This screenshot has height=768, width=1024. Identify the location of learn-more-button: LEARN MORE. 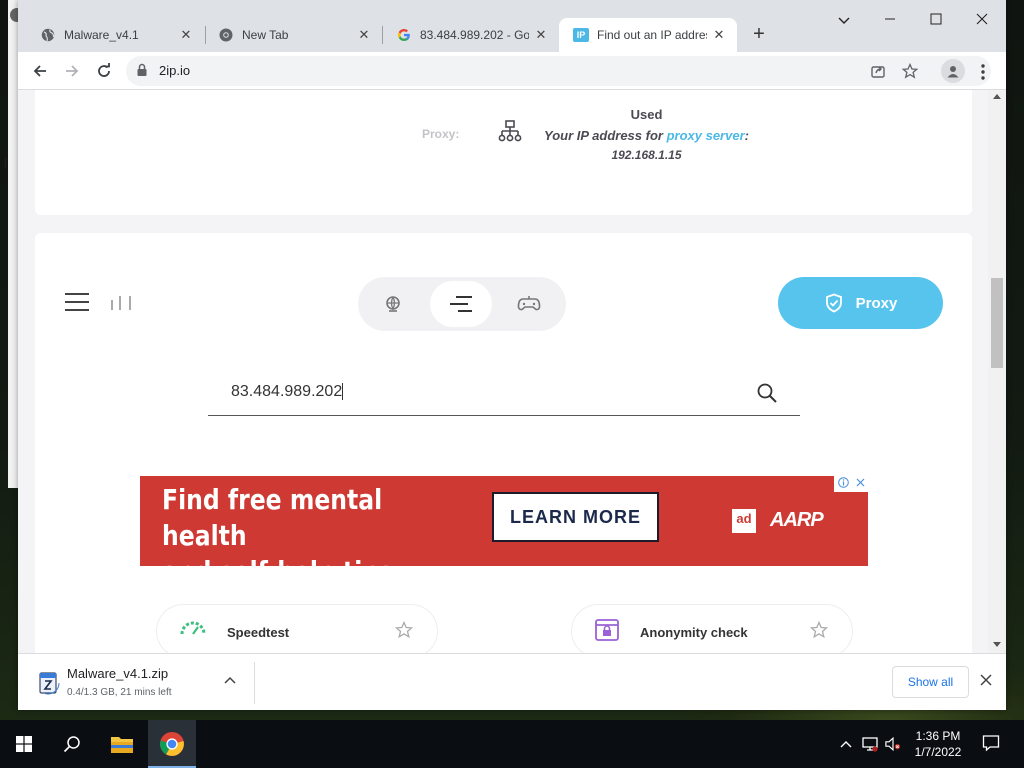
(575, 517).